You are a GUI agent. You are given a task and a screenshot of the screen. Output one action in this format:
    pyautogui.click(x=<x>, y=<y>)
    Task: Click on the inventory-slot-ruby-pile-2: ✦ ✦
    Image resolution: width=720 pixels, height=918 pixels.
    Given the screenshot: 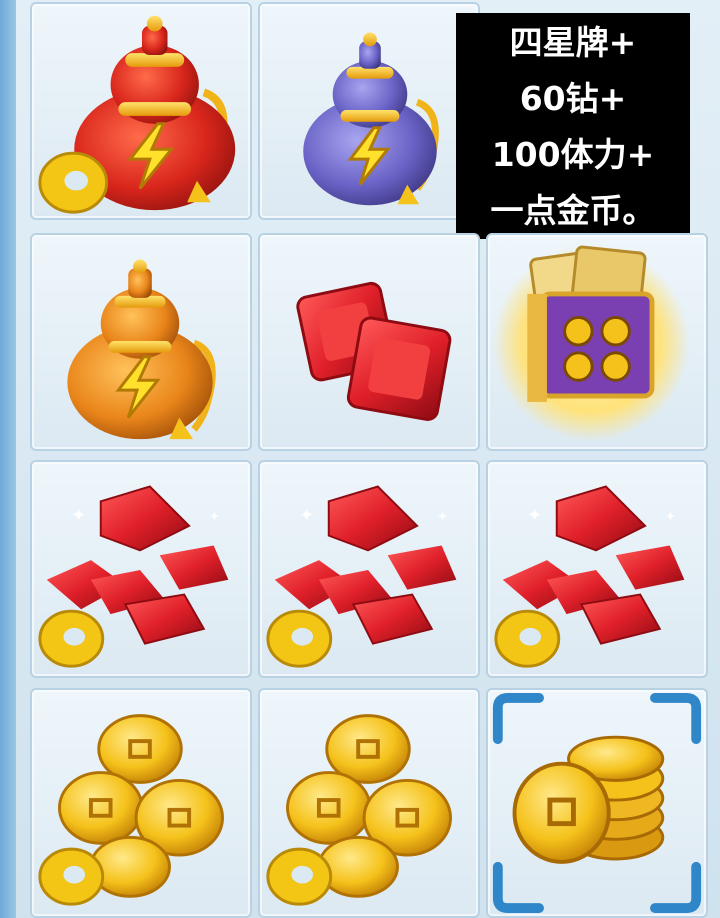 What is the action you would take?
    pyautogui.click(x=369, y=569)
    